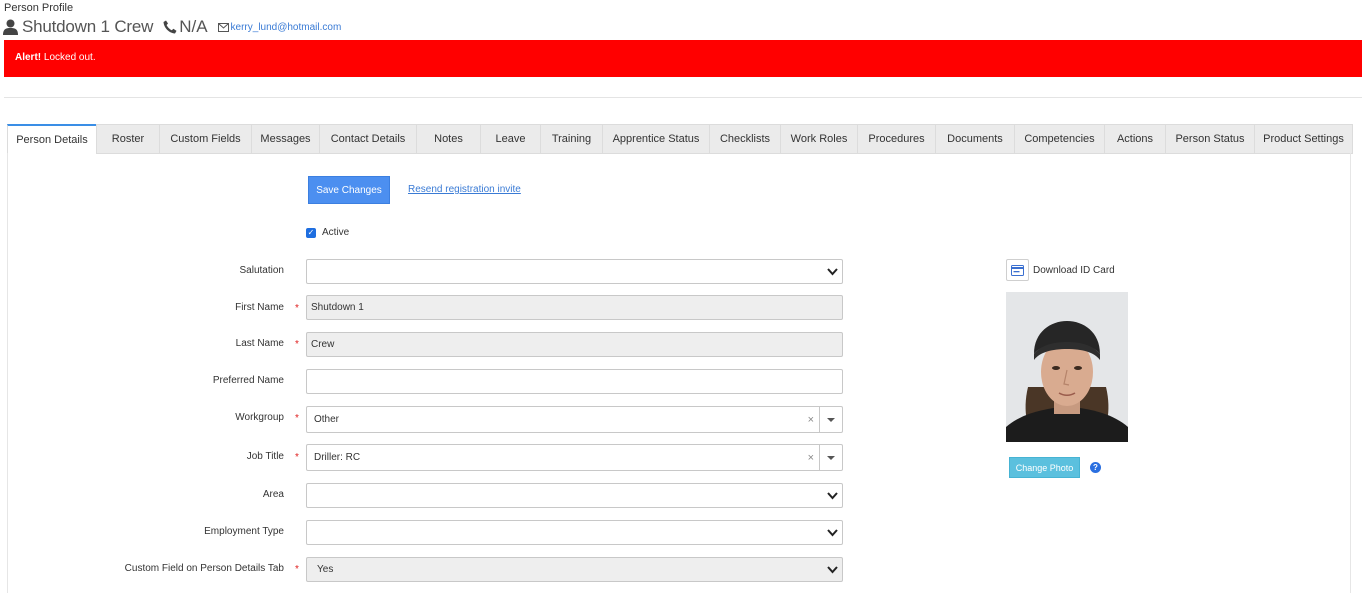 The height and width of the screenshot is (593, 1362). I want to click on tab-documents: Documents, so click(974, 139).